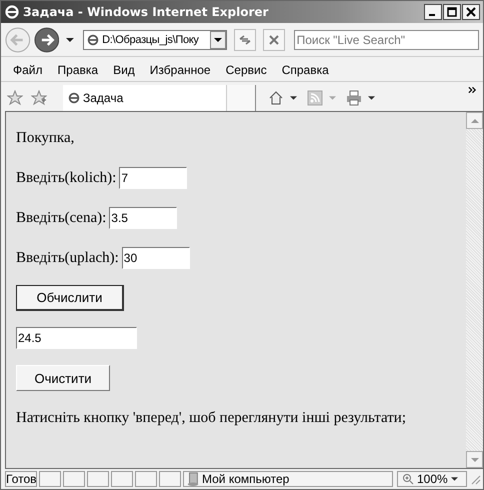 The image size is (484, 490). Describe the element at coordinates (433, 12) in the screenshot. I see `minimize-button` at that location.